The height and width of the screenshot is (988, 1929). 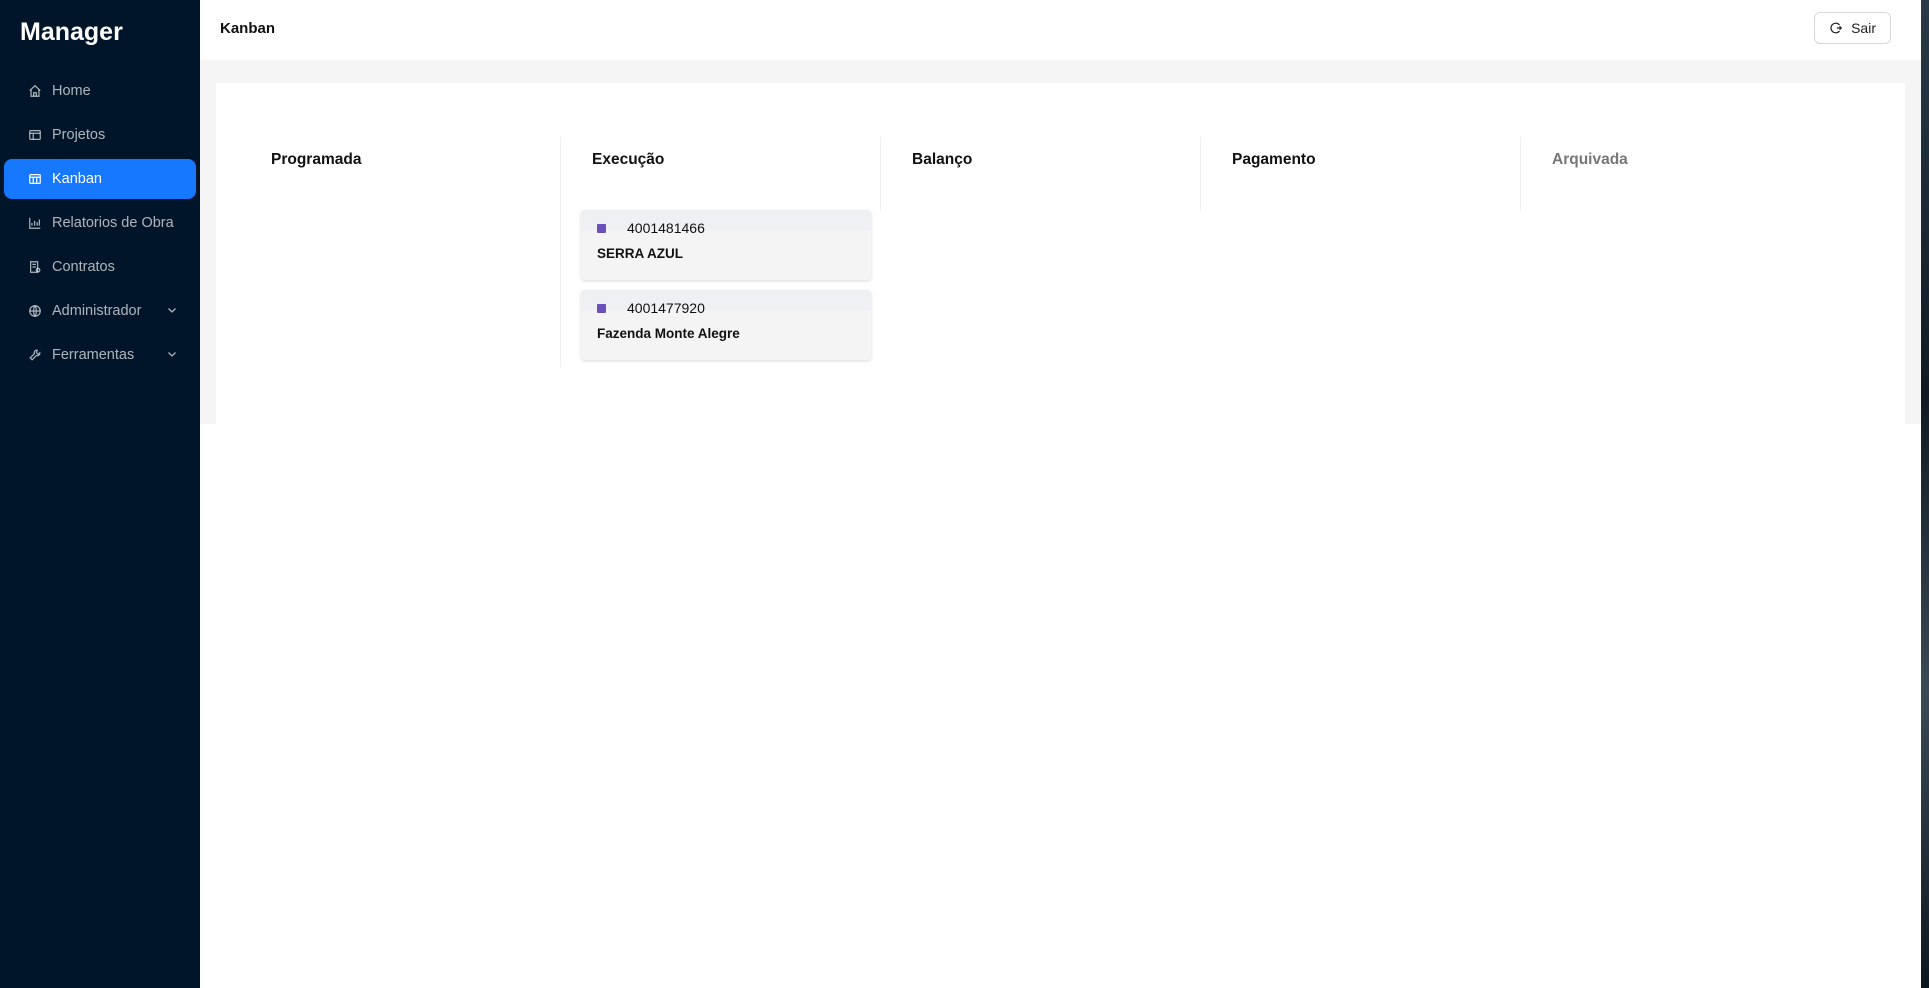 I want to click on logout-label: Sair, so click(x=1863, y=28).